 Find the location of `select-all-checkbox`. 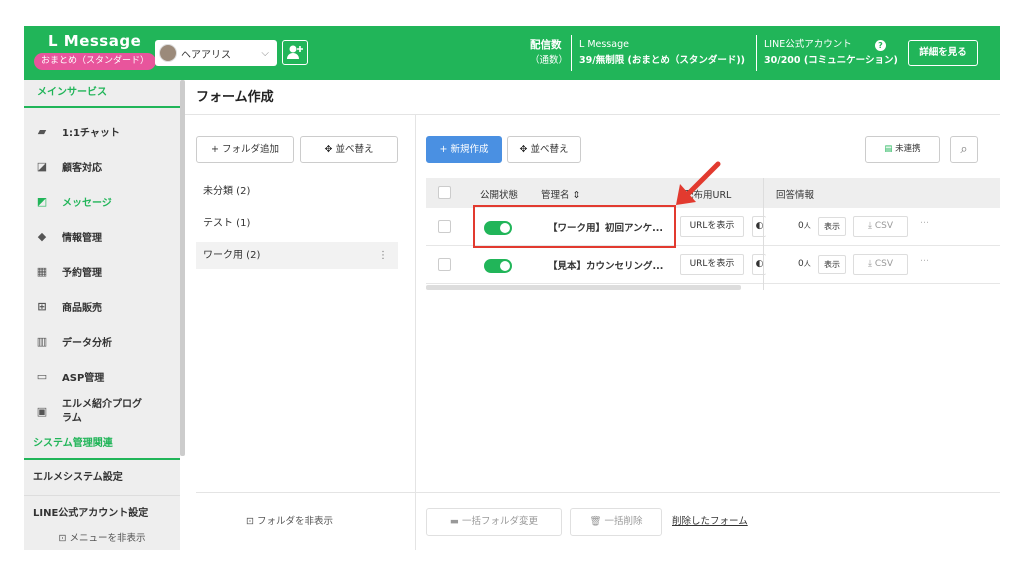

select-all-checkbox is located at coordinates (444, 192).